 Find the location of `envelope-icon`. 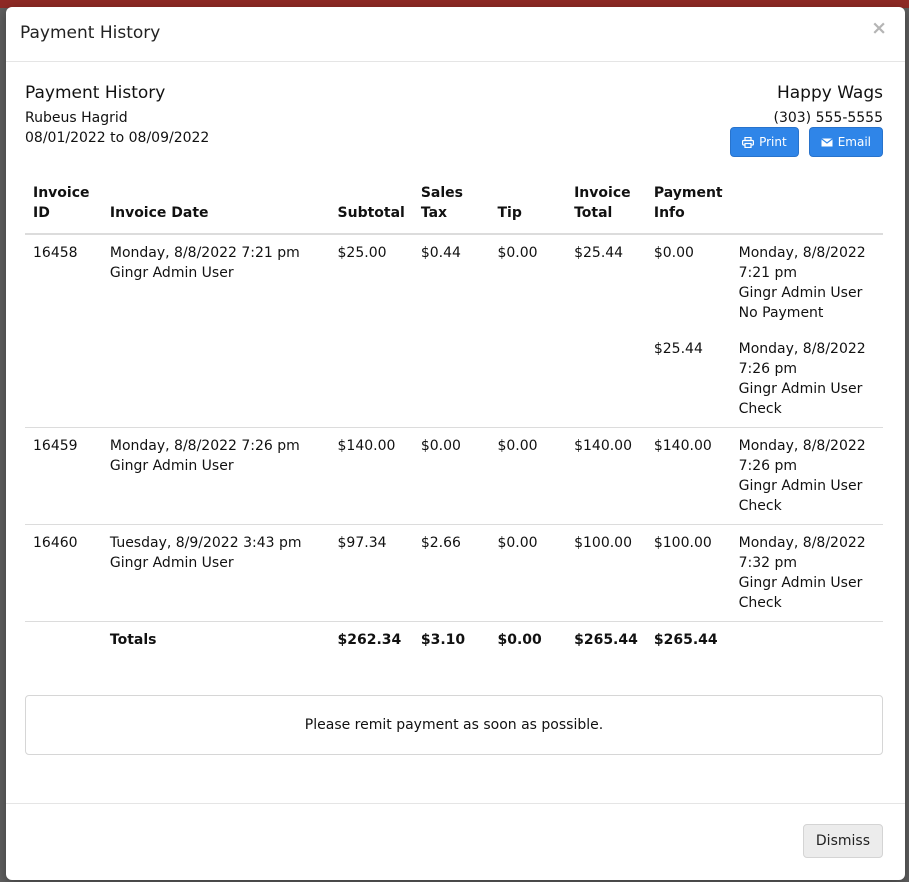

envelope-icon is located at coordinates (826, 141).